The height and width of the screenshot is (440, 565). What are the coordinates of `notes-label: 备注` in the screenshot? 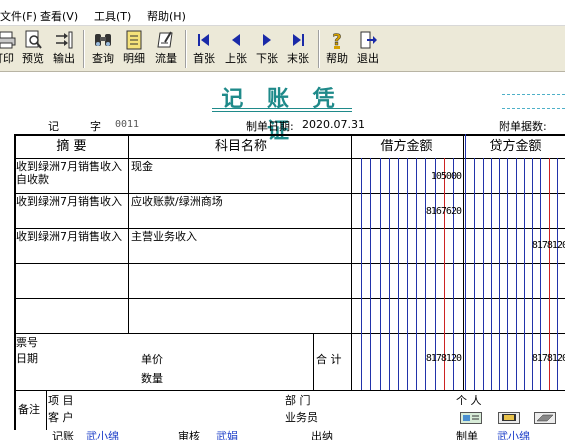 It's located at (29, 409).